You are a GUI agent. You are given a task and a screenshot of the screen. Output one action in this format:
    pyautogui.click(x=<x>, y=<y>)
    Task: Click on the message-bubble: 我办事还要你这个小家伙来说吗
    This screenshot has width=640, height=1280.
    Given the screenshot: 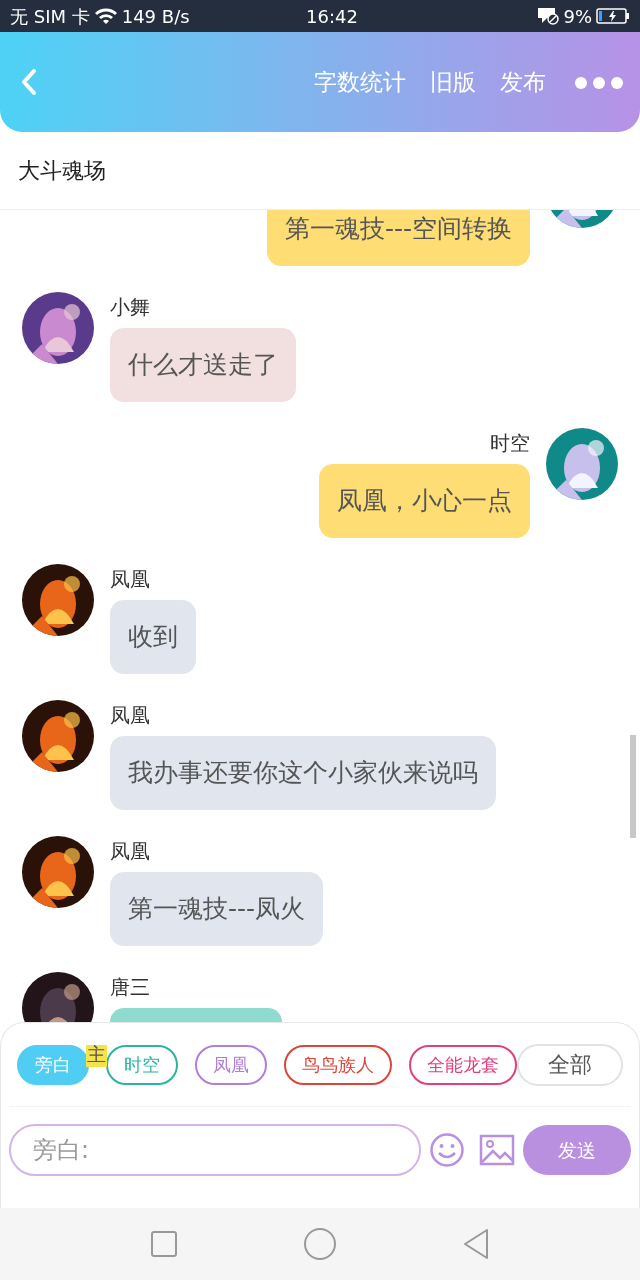 What is the action you would take?
    pyautogui.click(x=303, y=773)
    